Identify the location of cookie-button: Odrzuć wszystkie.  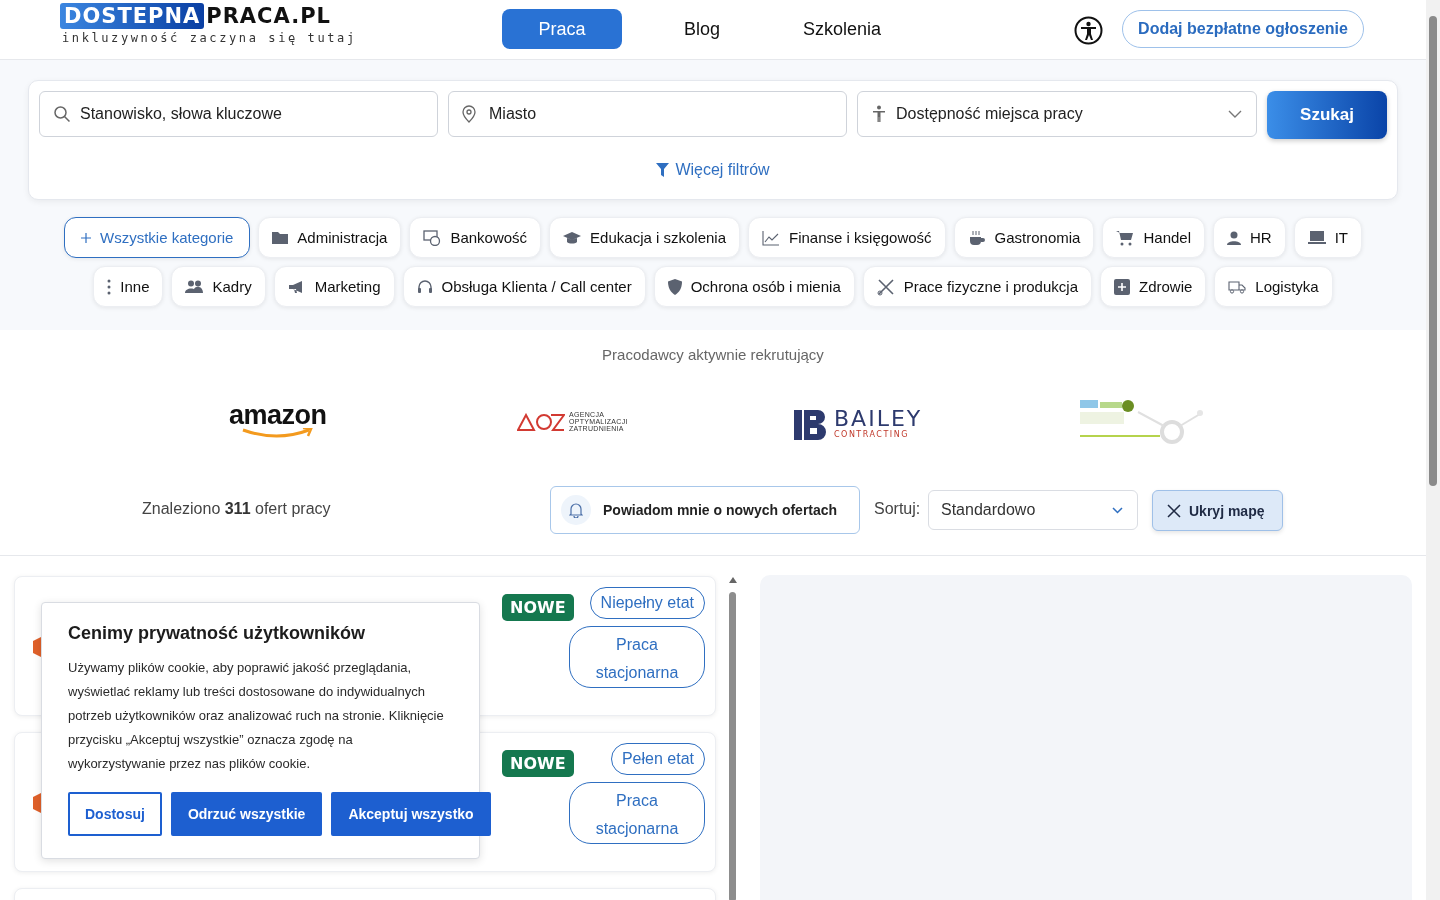
(246, 814).